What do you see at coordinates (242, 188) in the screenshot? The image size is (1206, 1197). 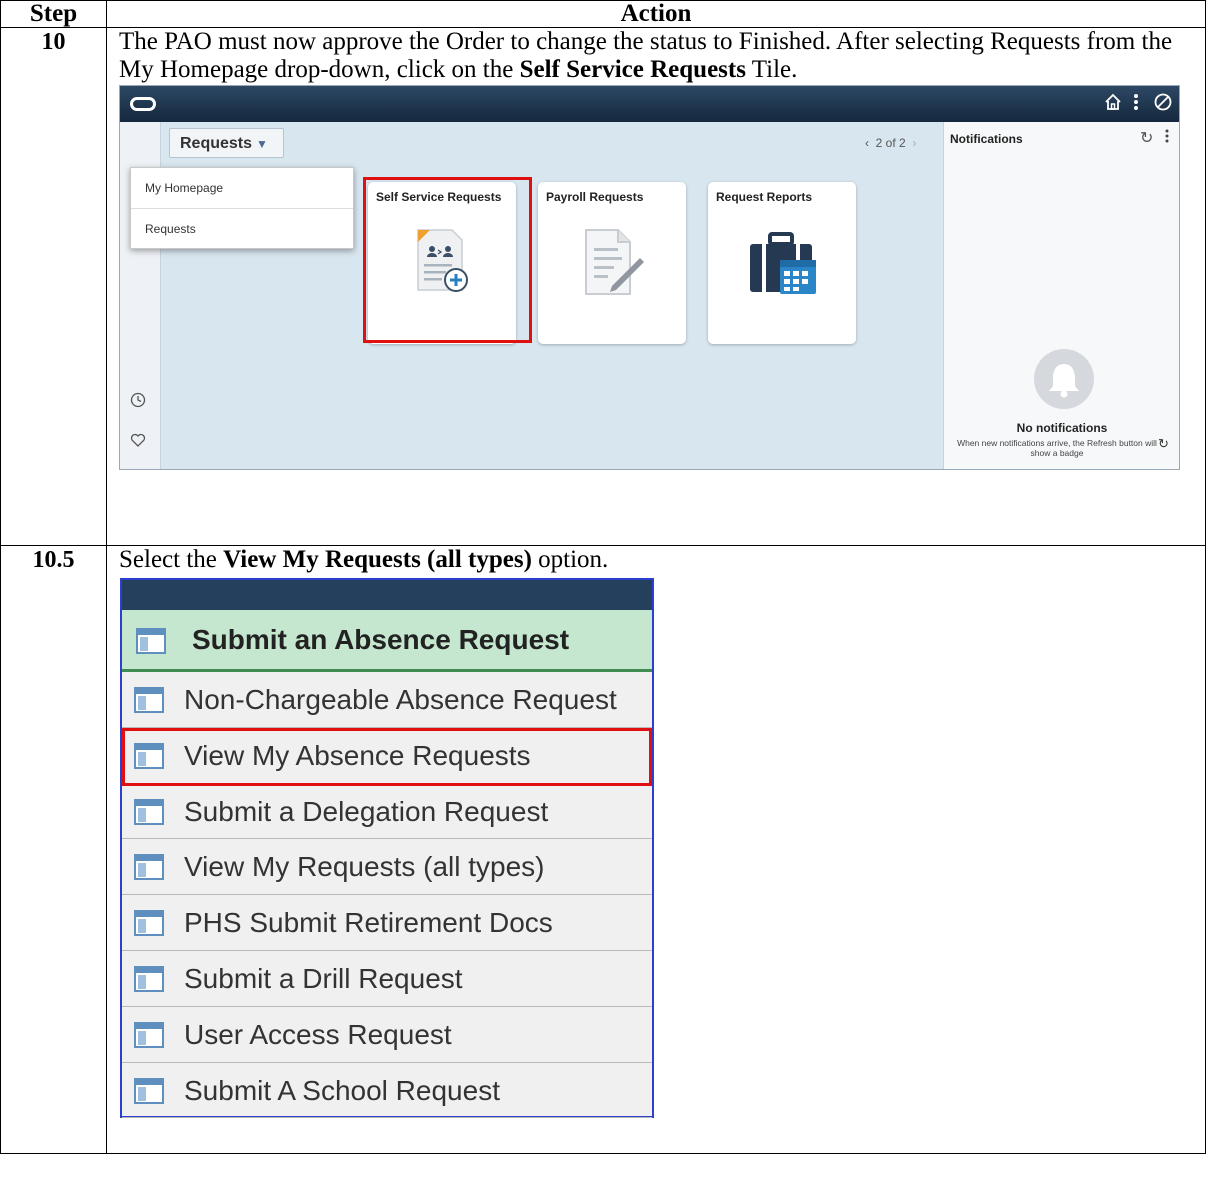 I see `dropdown-item-my-homepage: My Homepage` at bounding box center [242, 188].